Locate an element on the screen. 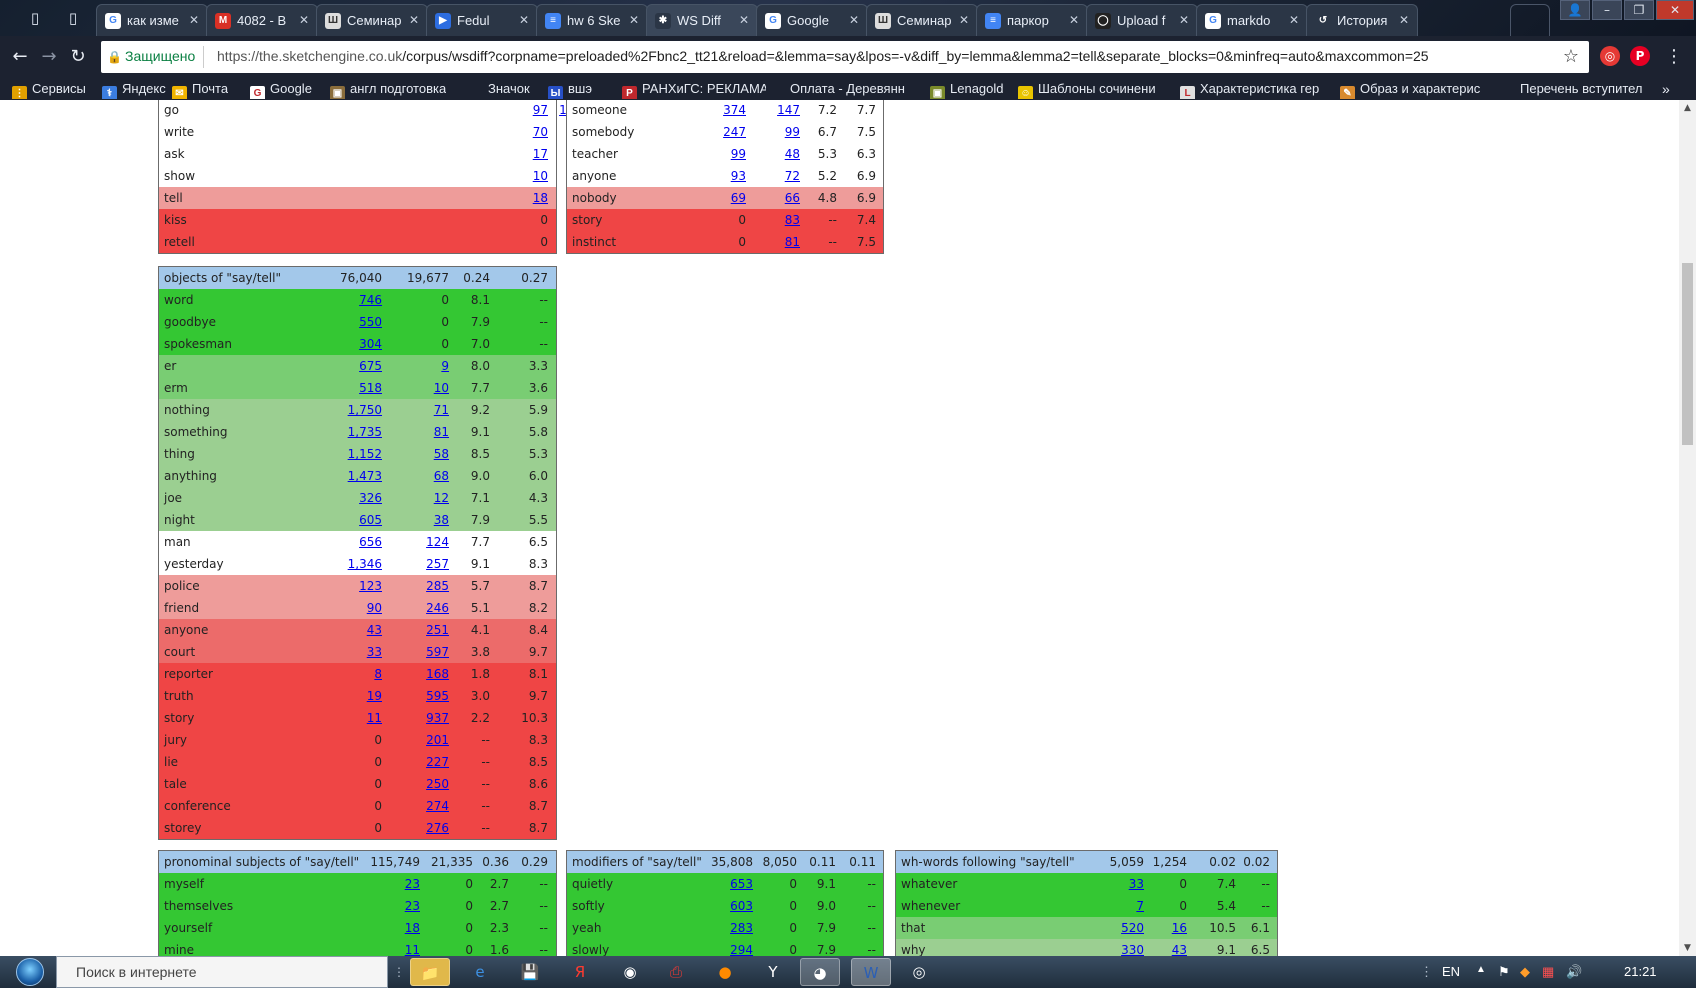  freq-say: 656 is located at coordinates (370, 542).